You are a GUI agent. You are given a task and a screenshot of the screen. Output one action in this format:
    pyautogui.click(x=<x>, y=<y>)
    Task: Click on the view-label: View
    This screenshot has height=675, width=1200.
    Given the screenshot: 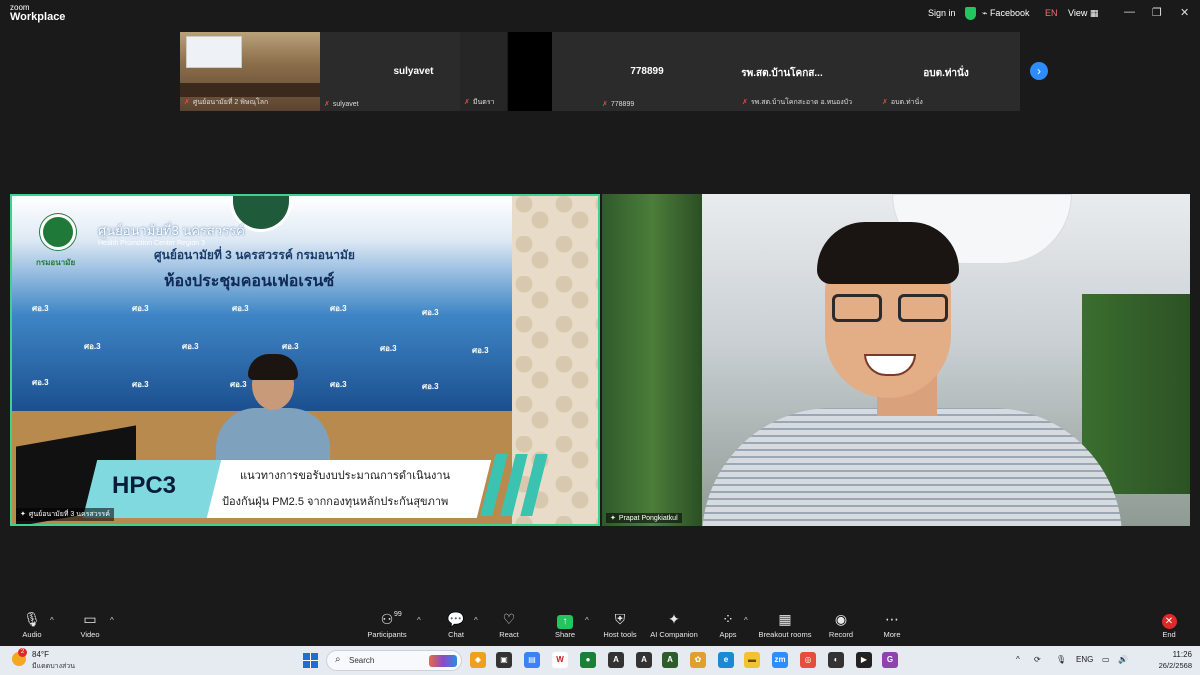 What is the action you would take?
    pyautogui.click(x=1078, y=13)
    